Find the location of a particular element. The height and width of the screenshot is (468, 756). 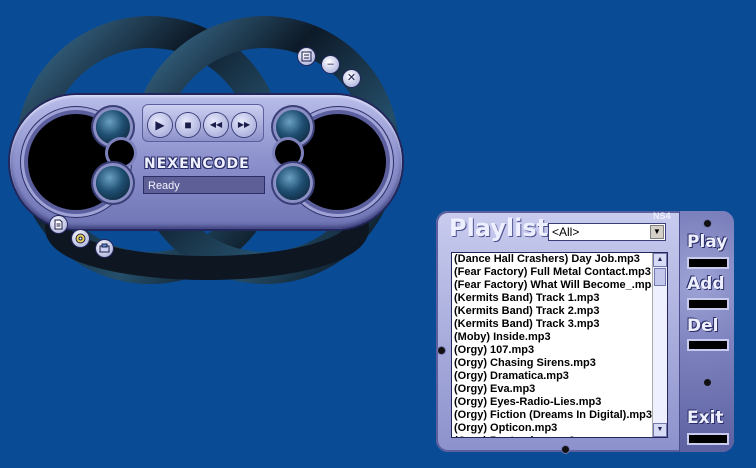

stop-button: ■ is located at coordinates (188, 125).